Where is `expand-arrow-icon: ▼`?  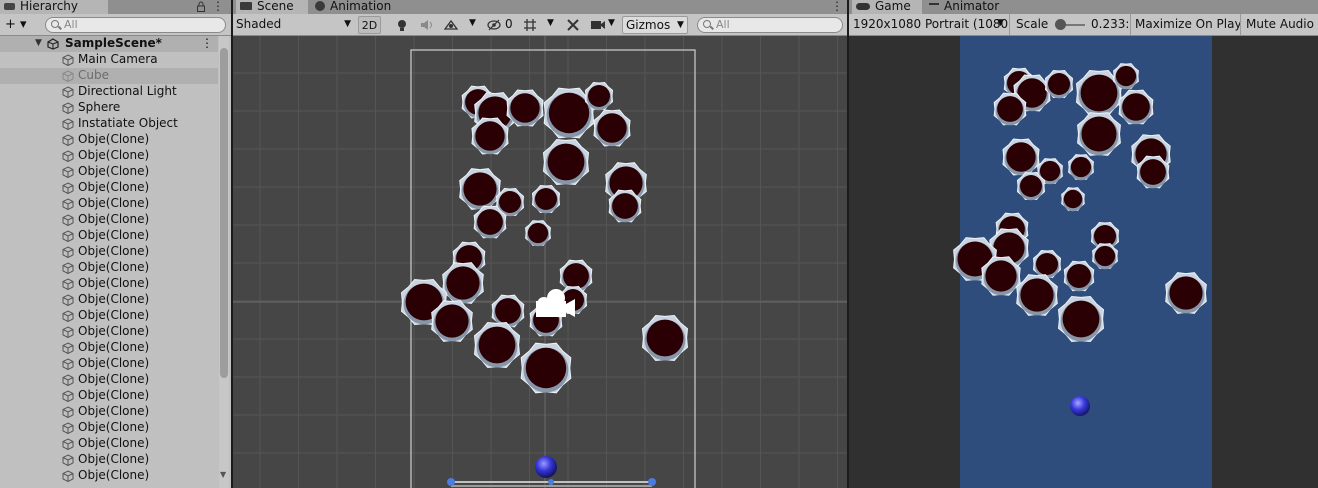 expand-arrow-icon: ▼ is located at coordinates (38, 43).